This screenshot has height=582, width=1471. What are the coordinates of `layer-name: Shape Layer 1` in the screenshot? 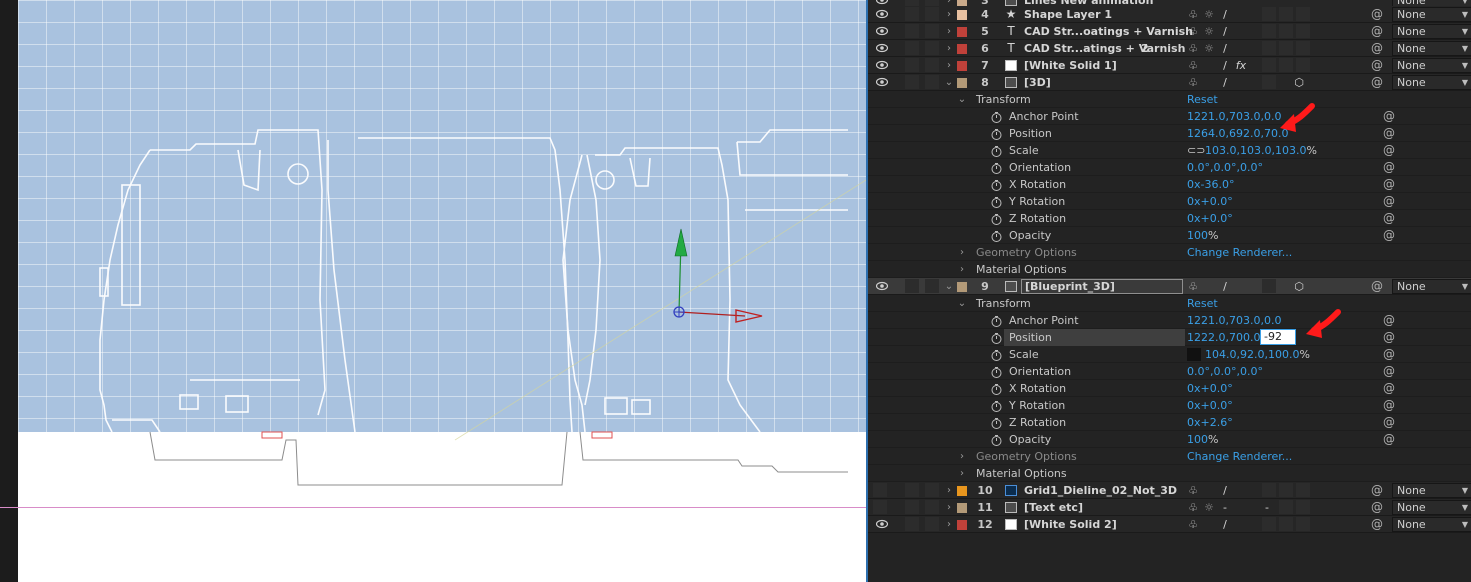 It's located at (1068, 14).